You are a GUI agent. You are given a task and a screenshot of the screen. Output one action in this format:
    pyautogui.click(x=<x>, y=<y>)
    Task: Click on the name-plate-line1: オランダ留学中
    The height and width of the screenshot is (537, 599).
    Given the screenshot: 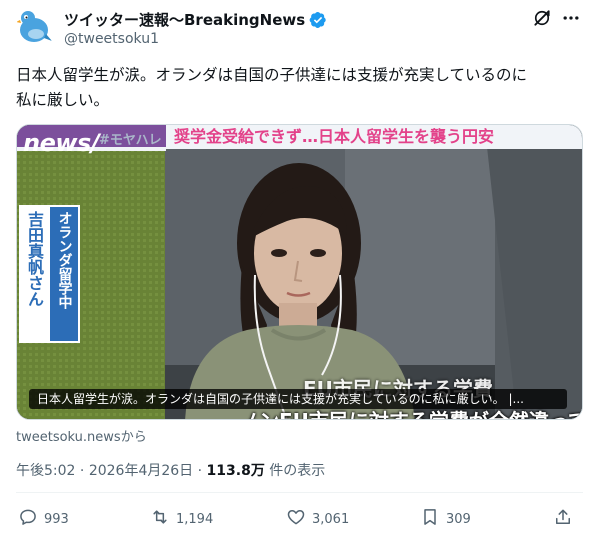 What is the action you would take?
    pyautogui.click(x=64, y=260)
    